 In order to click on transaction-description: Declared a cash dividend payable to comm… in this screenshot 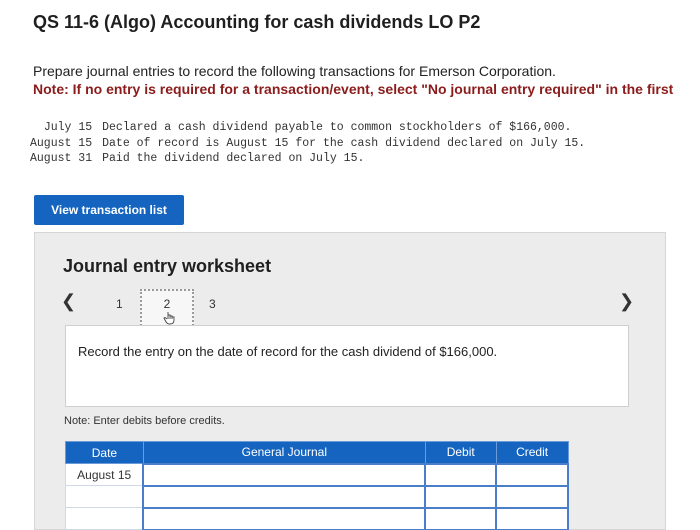, I will do `click(337, 127)`.